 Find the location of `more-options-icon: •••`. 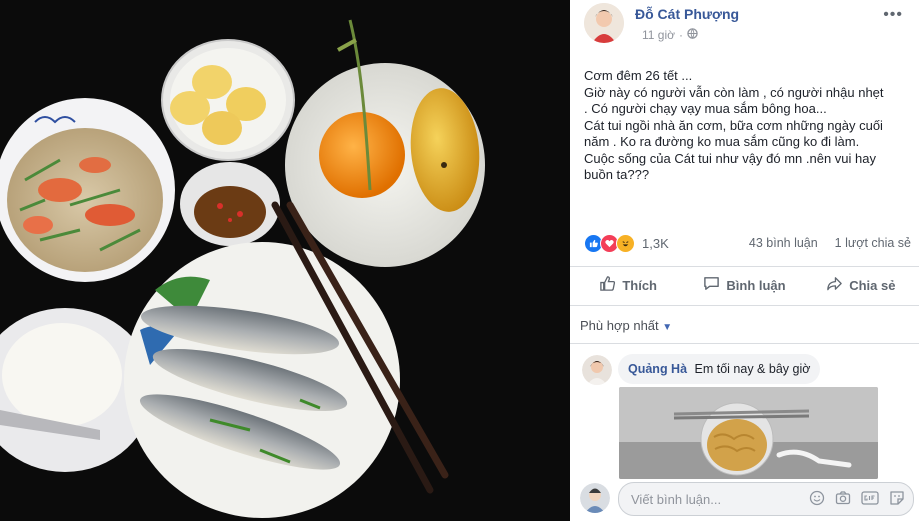

more-options-icon: ••• is located at coordinates (893, 15).